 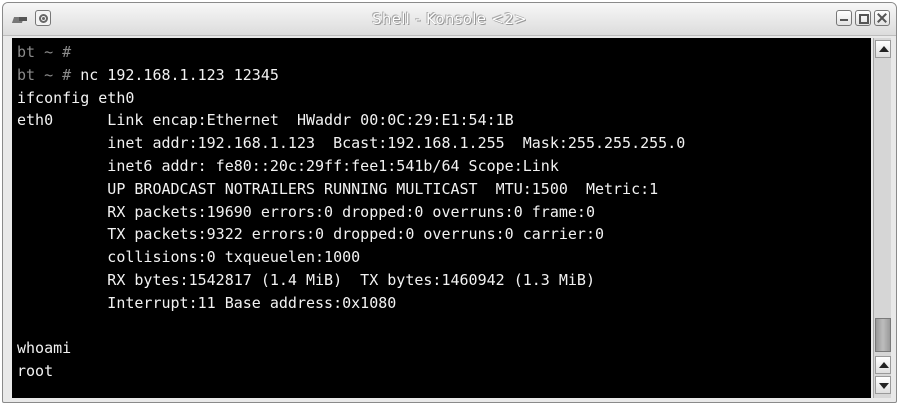 I want to click on terminal-line-text: ifconfig eth0, so click(x=76, y=97).